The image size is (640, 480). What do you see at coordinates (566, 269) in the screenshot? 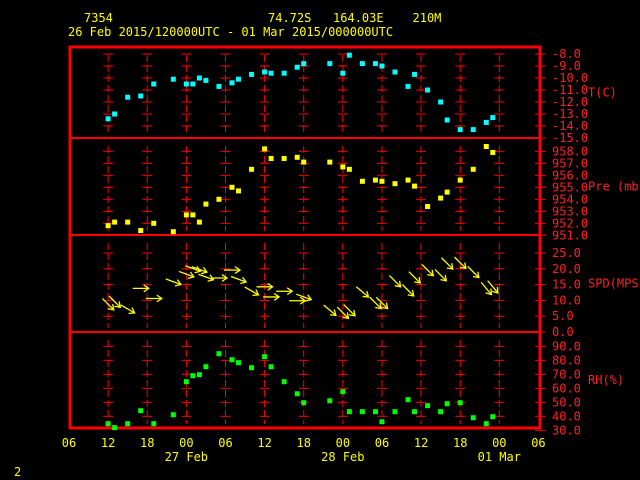
I see `y-tick-label: 20.0` at bounding box center [566, 269].